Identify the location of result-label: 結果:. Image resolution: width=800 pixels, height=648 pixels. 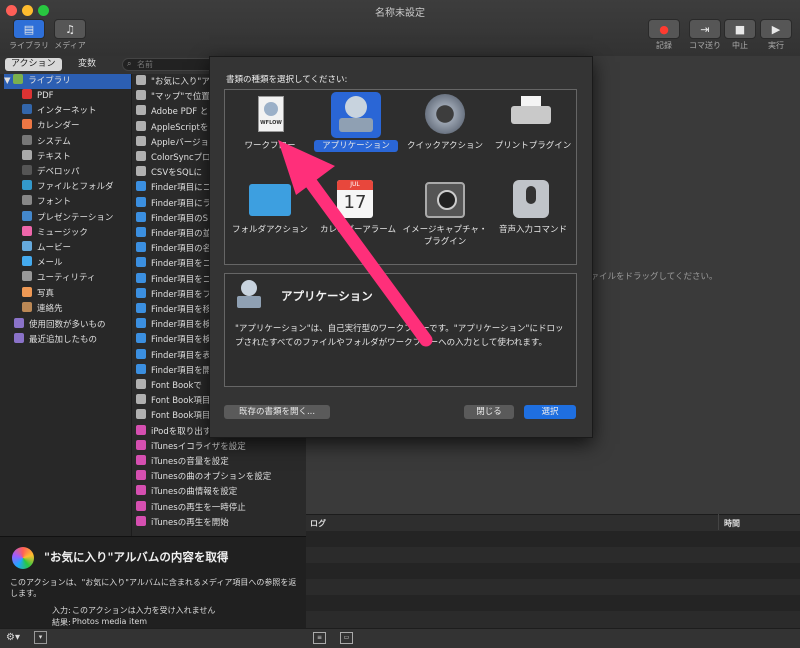
(61, 622).